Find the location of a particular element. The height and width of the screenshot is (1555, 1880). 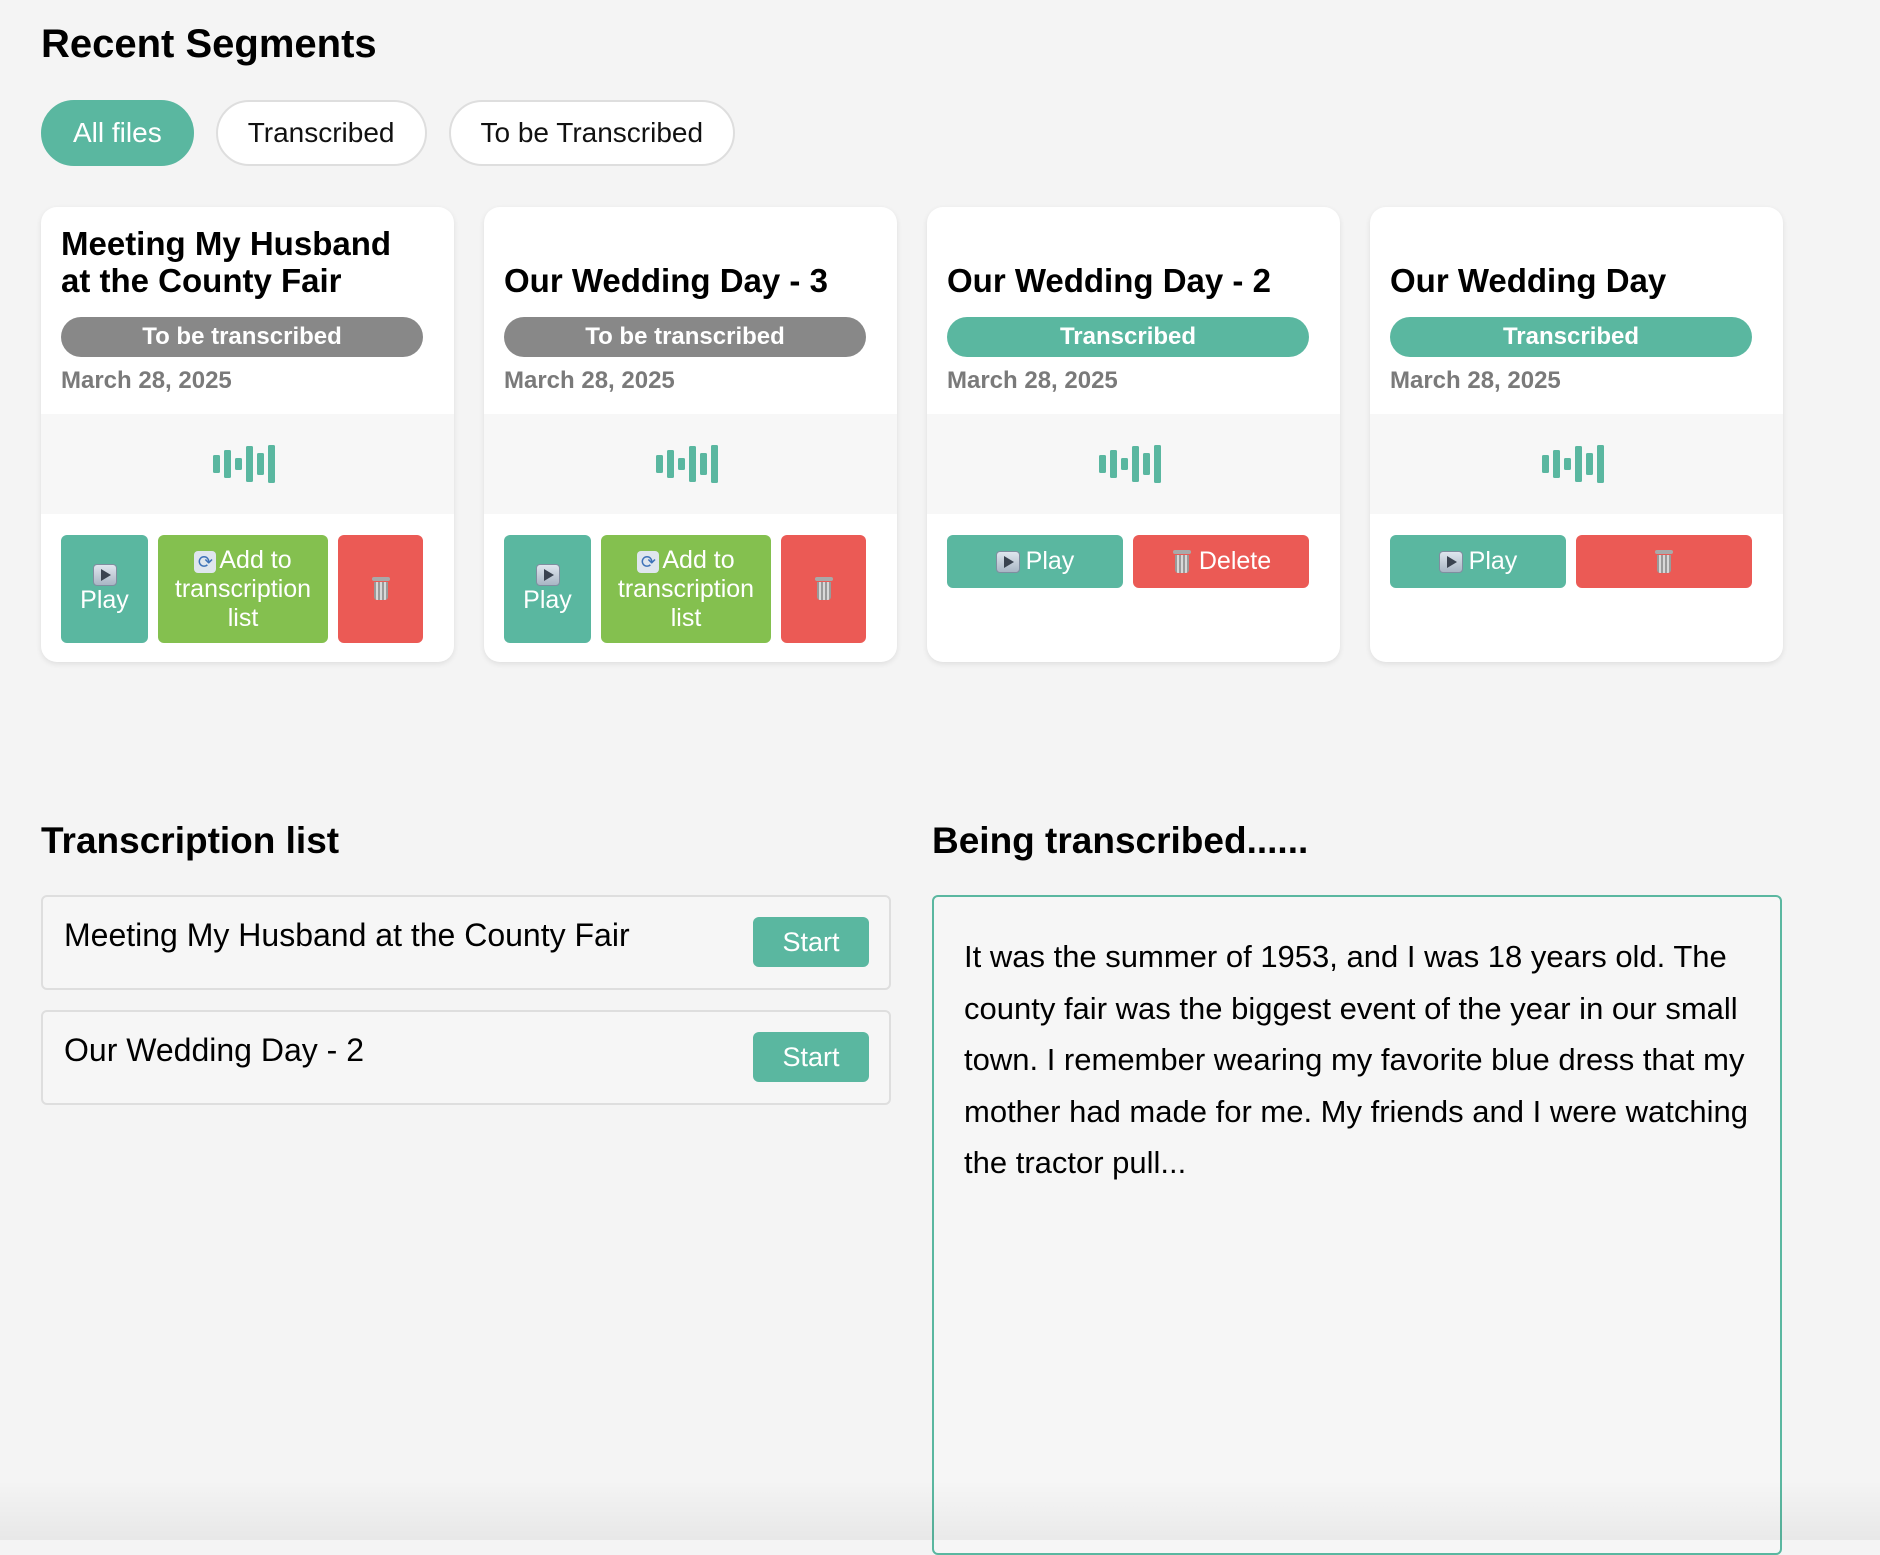

card-title: Our Wedding Day - 3 is located at coordinates (666, 280).